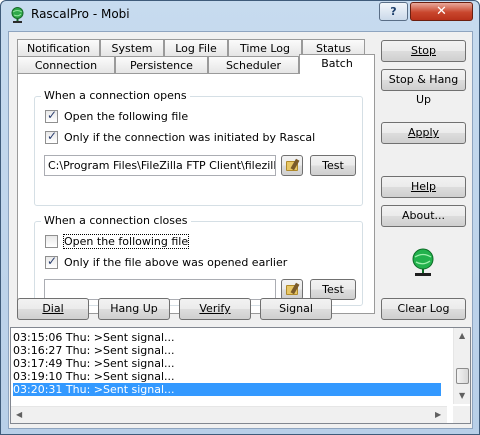  I want to click on only-opened-checkbox: ✓, so click(51, 261).